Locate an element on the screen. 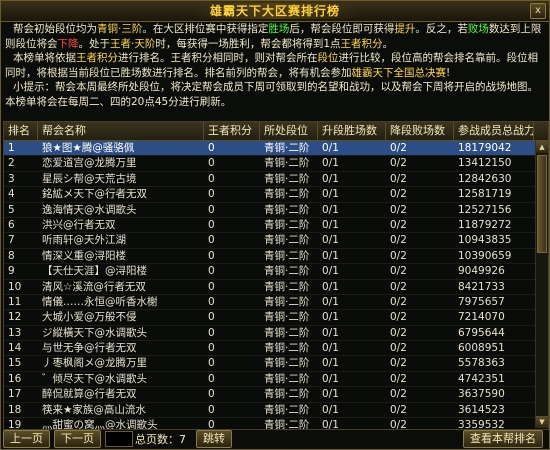 The width and height of the screenshot is (550, 450). rank-cell: 9 is located at coordinates (11, 271).